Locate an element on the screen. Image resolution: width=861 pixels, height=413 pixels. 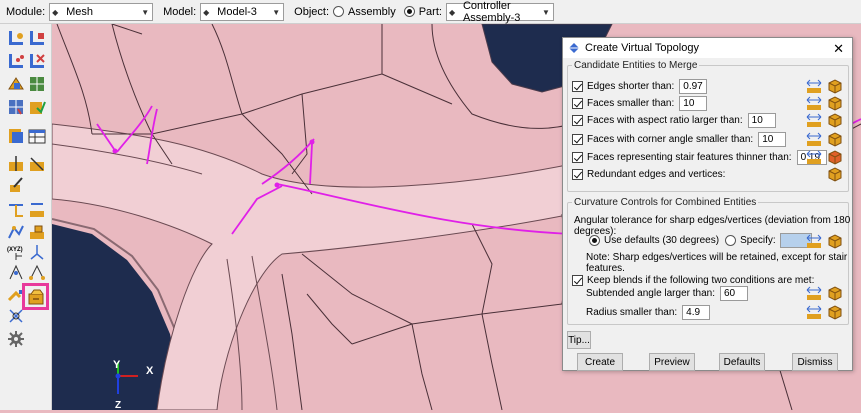
partition-face-icon is located at coordinates (16, 164).